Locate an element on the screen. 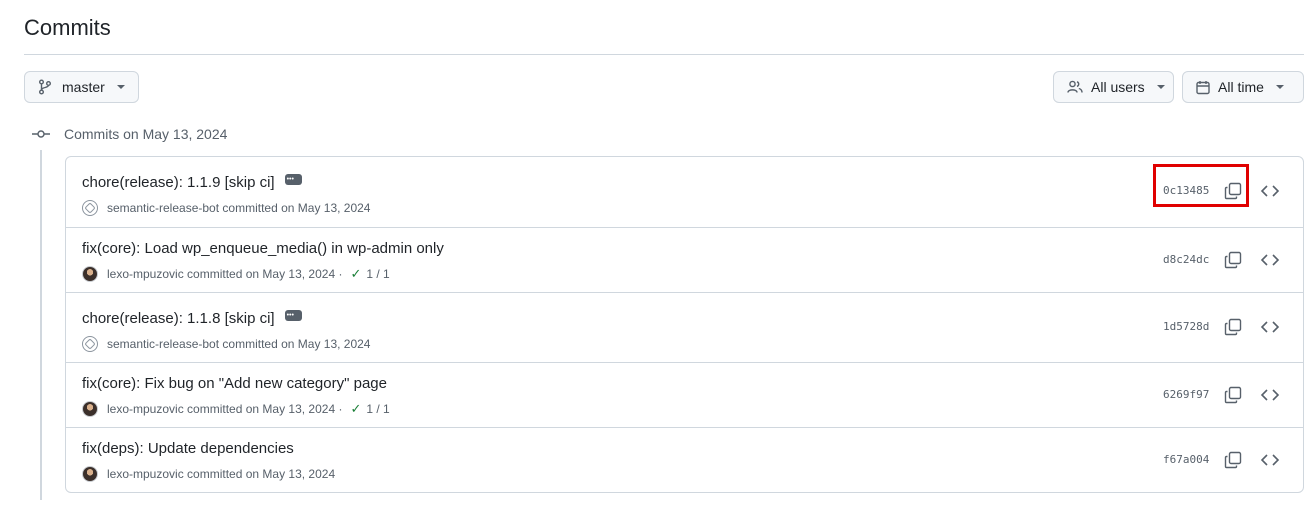 The image size is (1314, 508). commit-sha-link: 1d5728d is located at coordinates (1186, 326).